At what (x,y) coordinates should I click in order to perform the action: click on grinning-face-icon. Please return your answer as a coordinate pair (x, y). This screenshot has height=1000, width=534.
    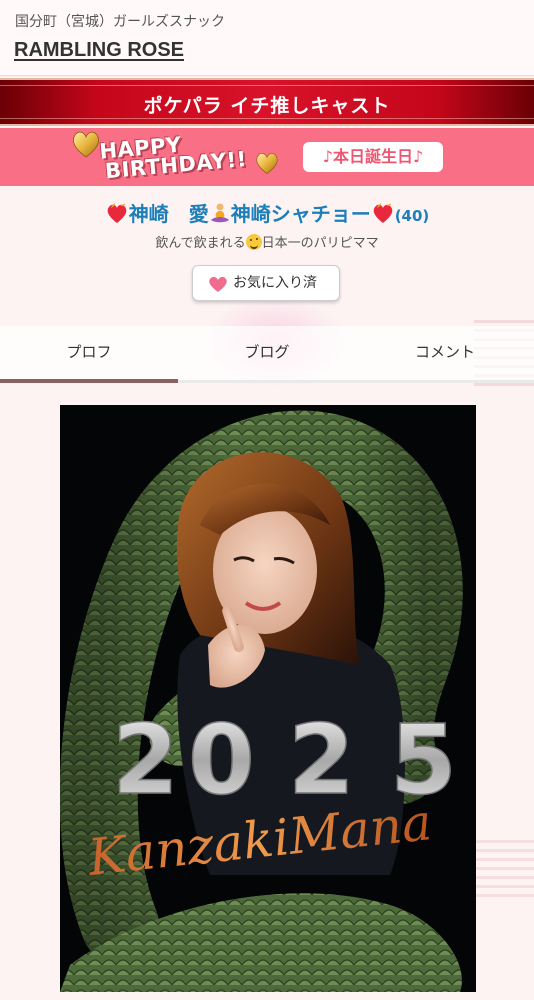
    Looking at the image, I should click on (253, 242).